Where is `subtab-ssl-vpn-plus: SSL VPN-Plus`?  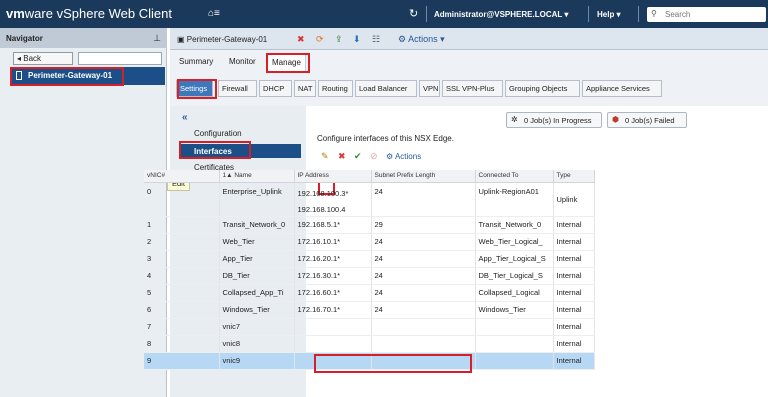 subtab-ssl-vpn-plus: SSL VPN-Plus is located at coordinates (472, 88).